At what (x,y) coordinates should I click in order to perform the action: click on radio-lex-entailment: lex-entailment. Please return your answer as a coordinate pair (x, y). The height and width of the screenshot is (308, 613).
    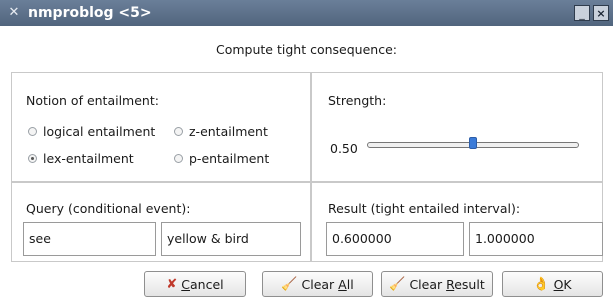
    Looking at the image, I should click on (81, 158).